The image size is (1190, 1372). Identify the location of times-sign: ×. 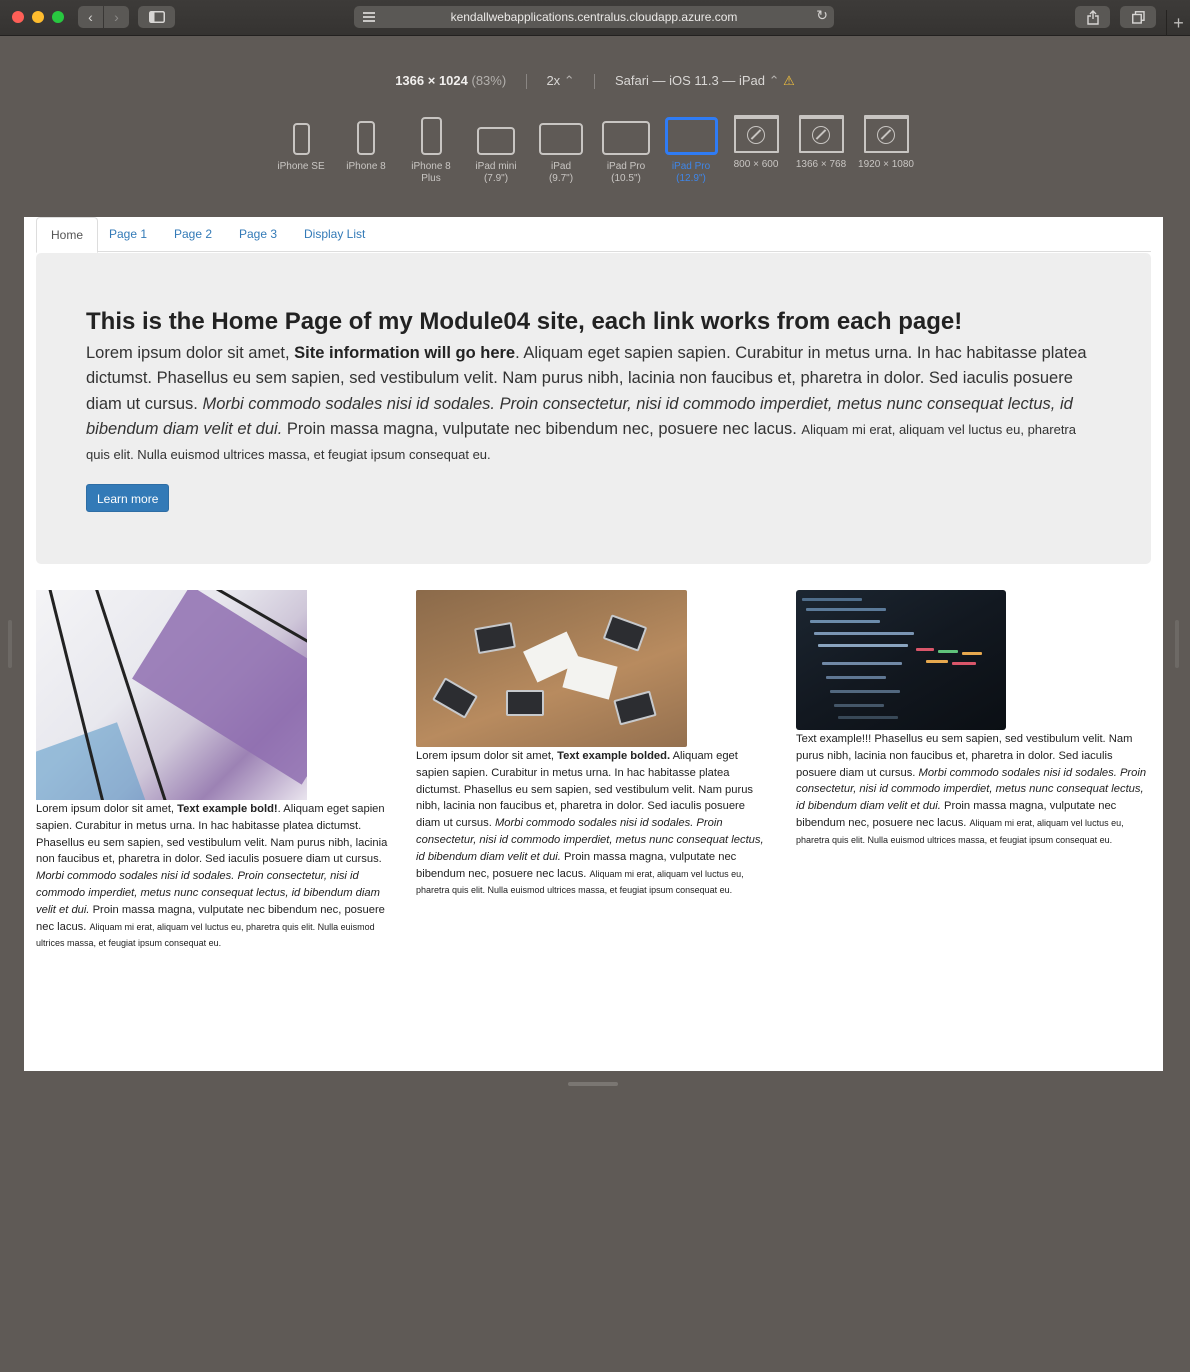
(431, 80).